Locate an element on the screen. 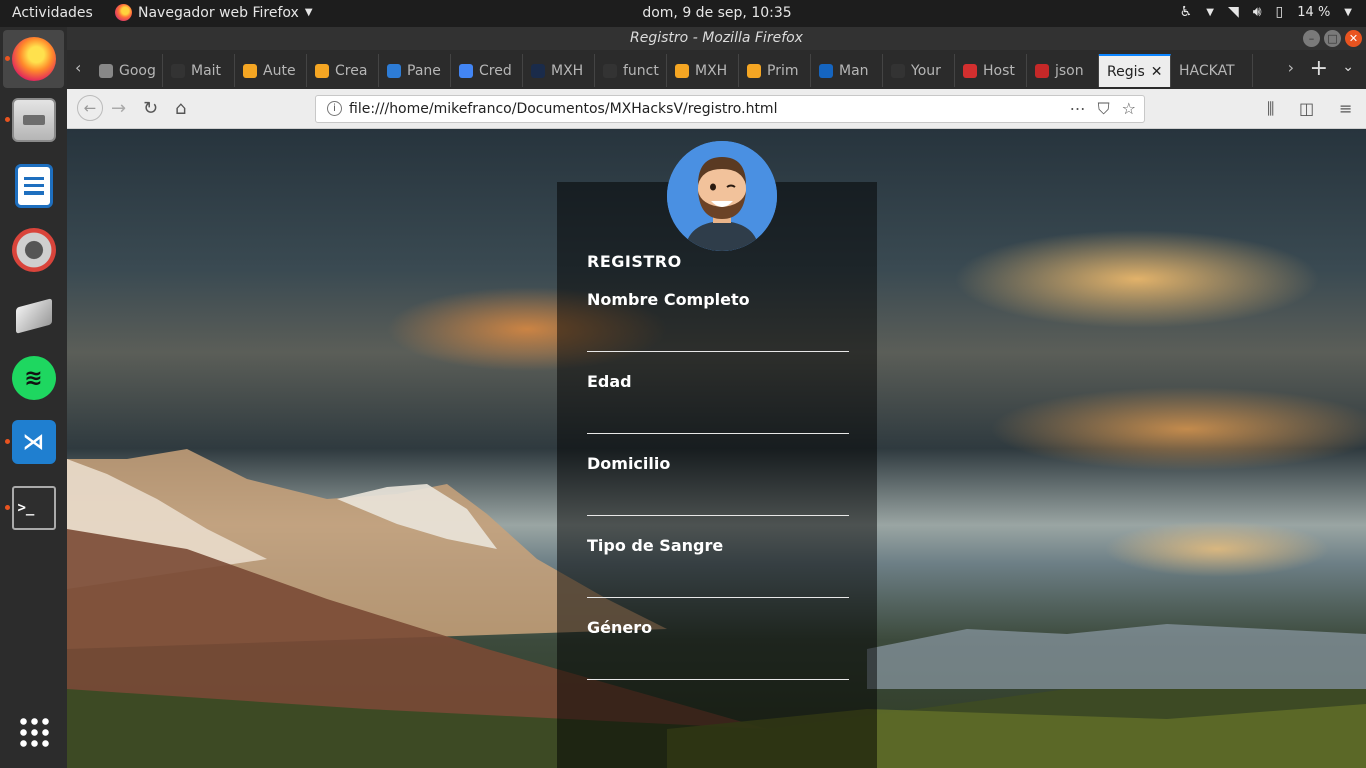 This screenshot has height=768, width=1366. volume-icon: 🔊︎ is located at coordinates (1257, 12).